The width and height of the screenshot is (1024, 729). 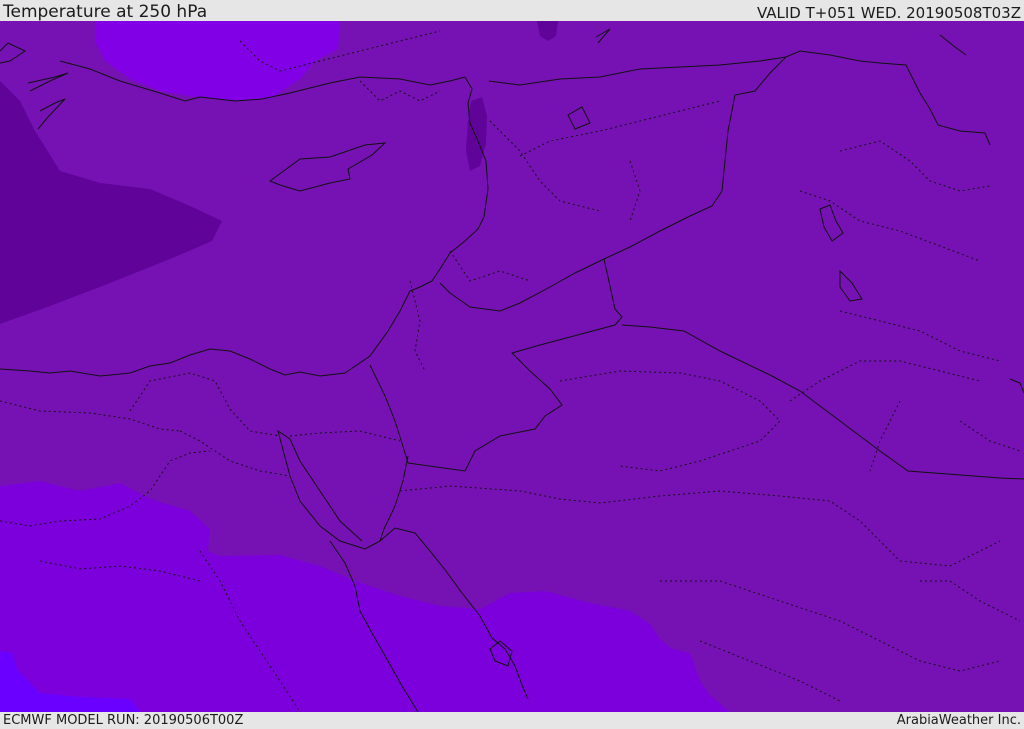 What do you see at coordinates (888, 13) in the screenshot?
I see `valid-time: VALID T+051 WED. 20190508T03Z` at bounding box center [888, 13].